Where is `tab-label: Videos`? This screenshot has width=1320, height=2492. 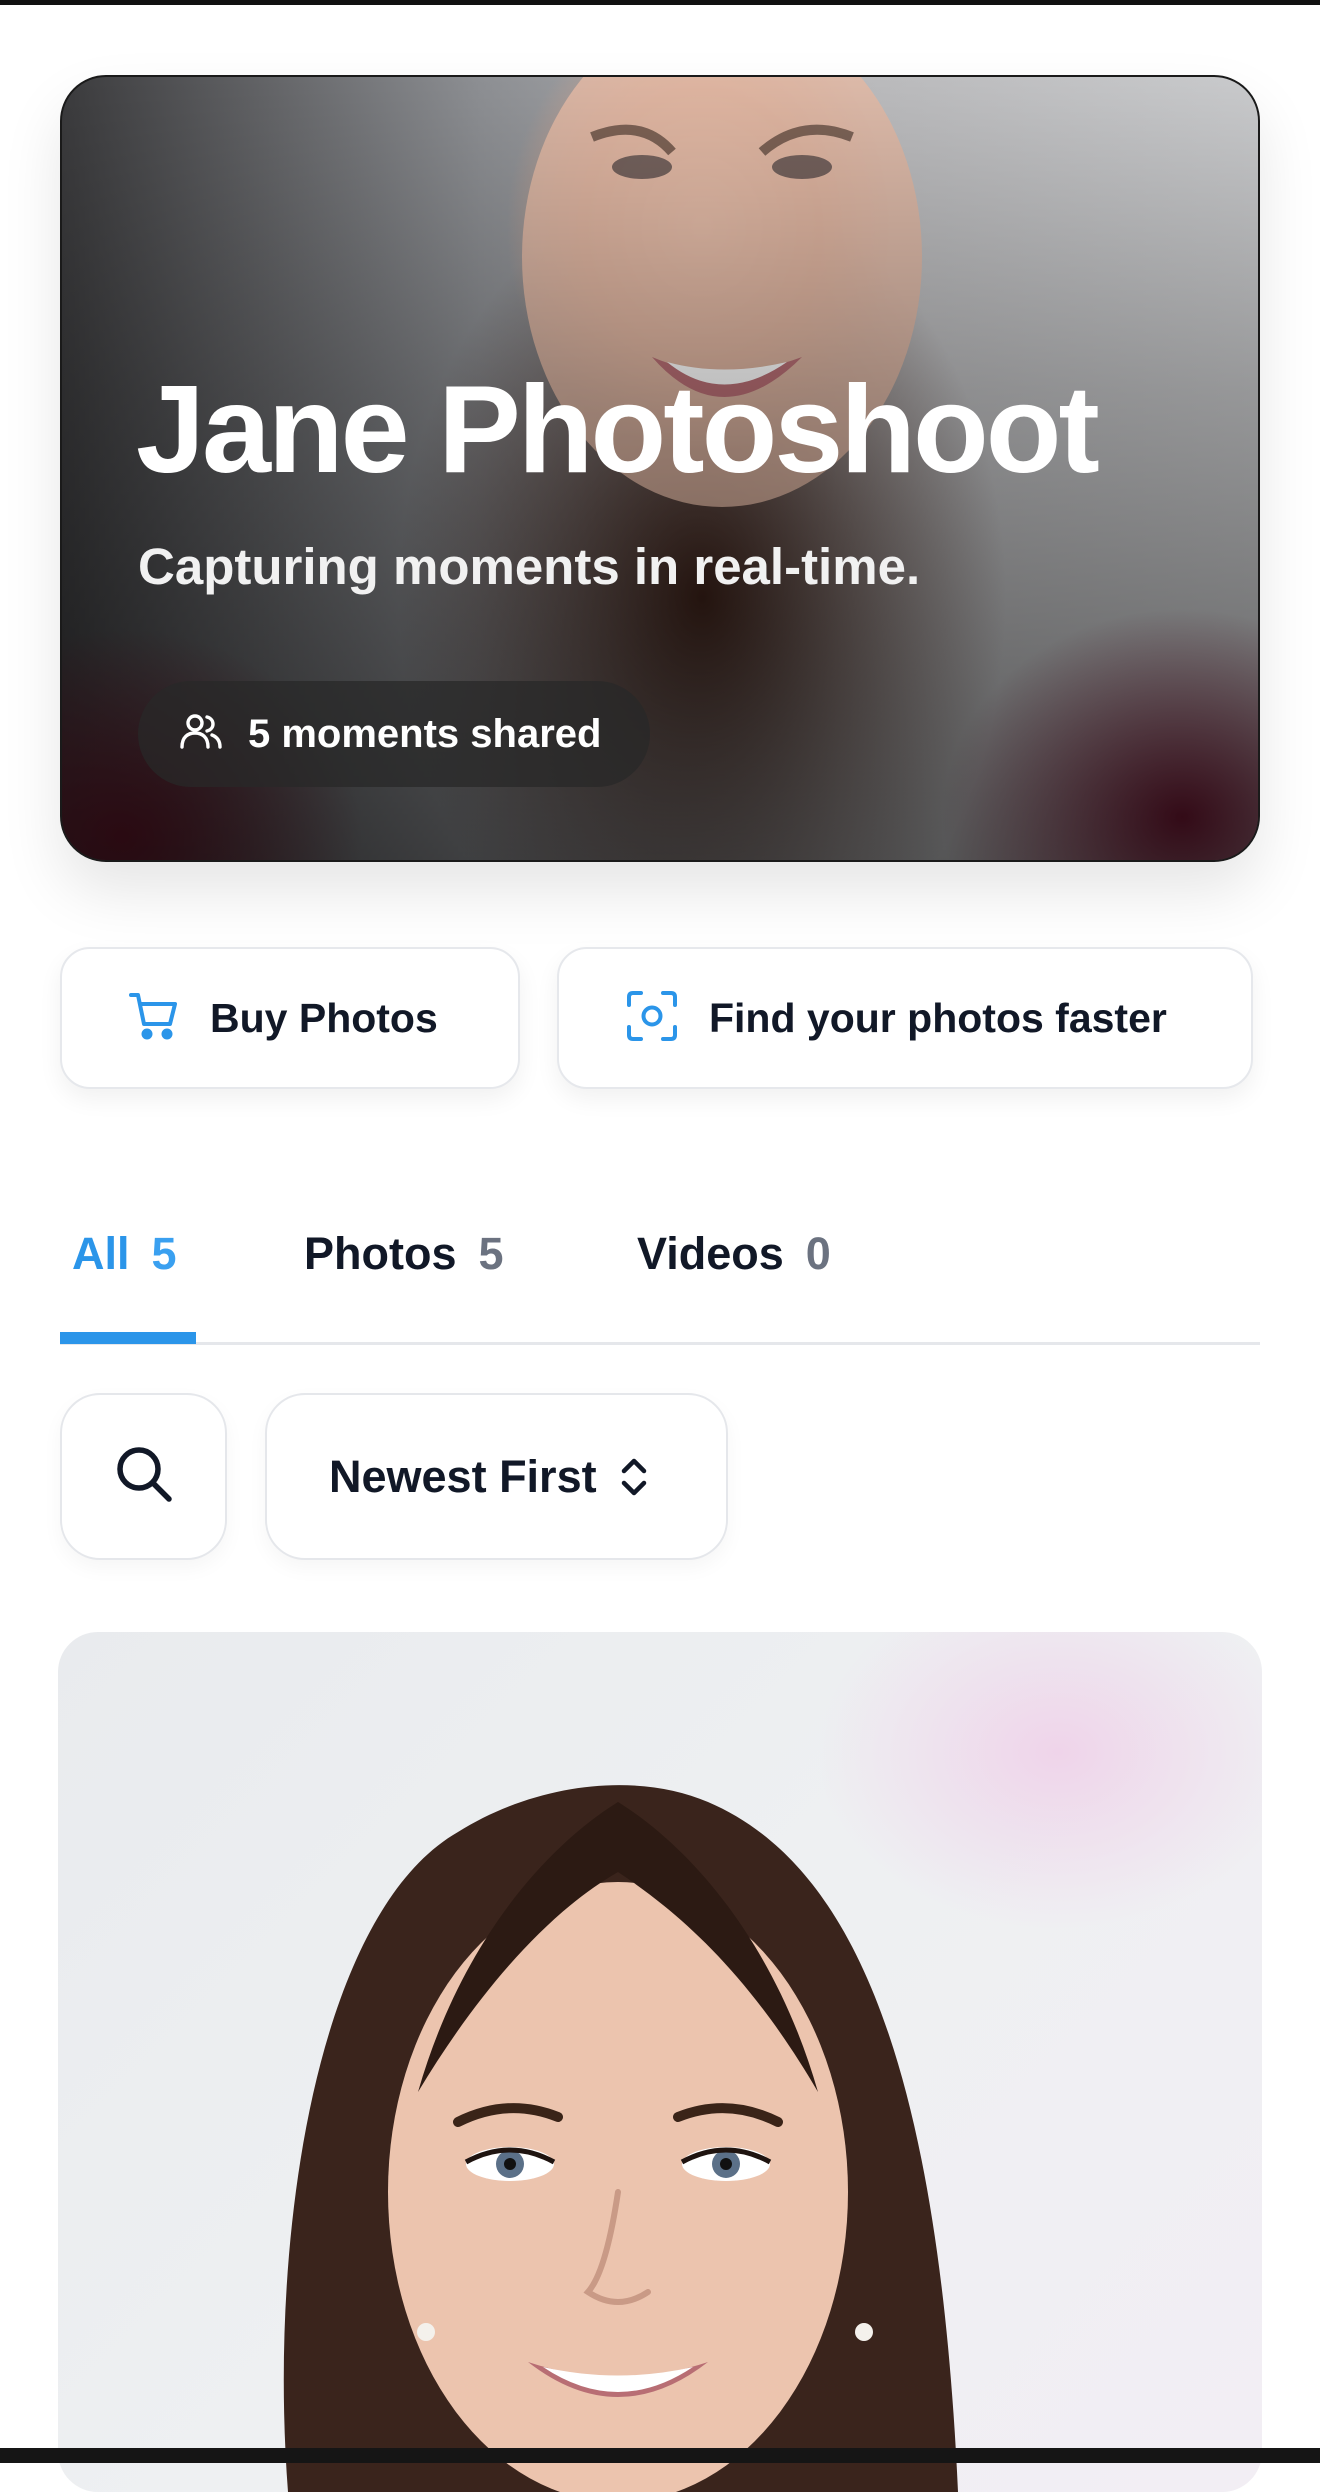 tab-label: Videos is located at coordinates (710, 1253).